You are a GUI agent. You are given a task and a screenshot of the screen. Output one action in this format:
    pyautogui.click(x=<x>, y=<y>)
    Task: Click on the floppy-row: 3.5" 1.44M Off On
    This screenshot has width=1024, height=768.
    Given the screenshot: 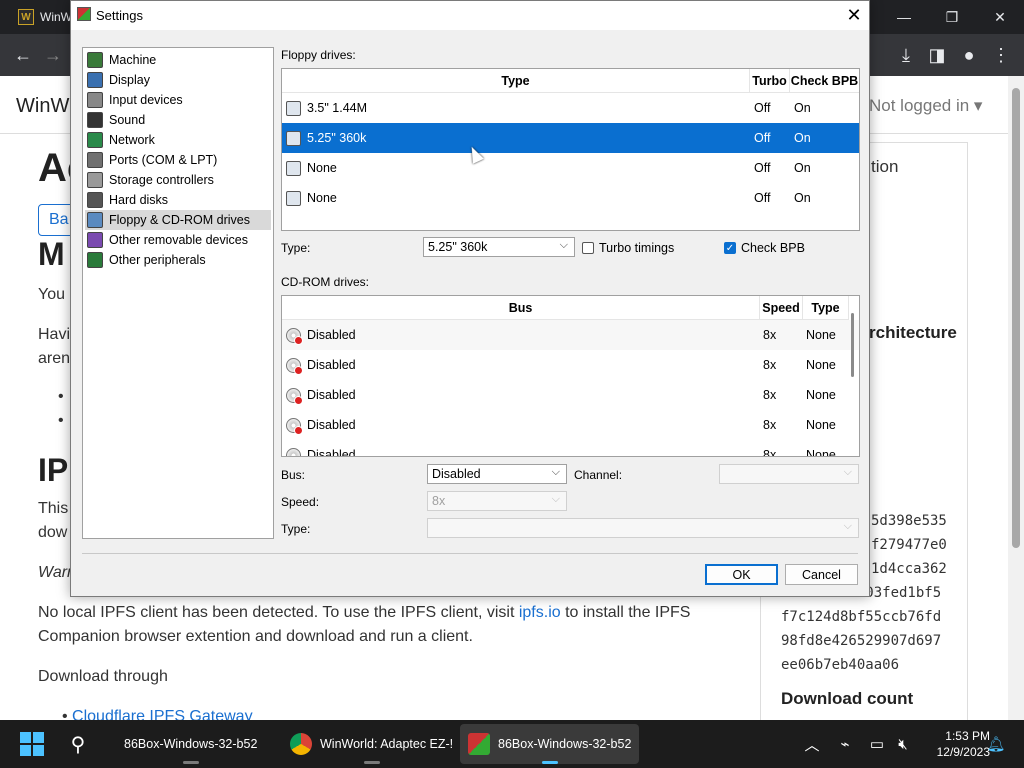 What is the action you would take?
    pyautogui.click(x=570, y=108)
    